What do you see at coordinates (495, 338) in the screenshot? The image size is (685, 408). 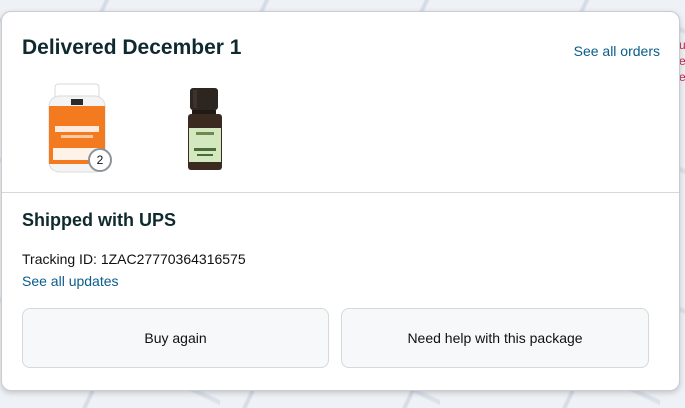 I see `package-help-button: Need help with this package` at bounding box center [495, 338].